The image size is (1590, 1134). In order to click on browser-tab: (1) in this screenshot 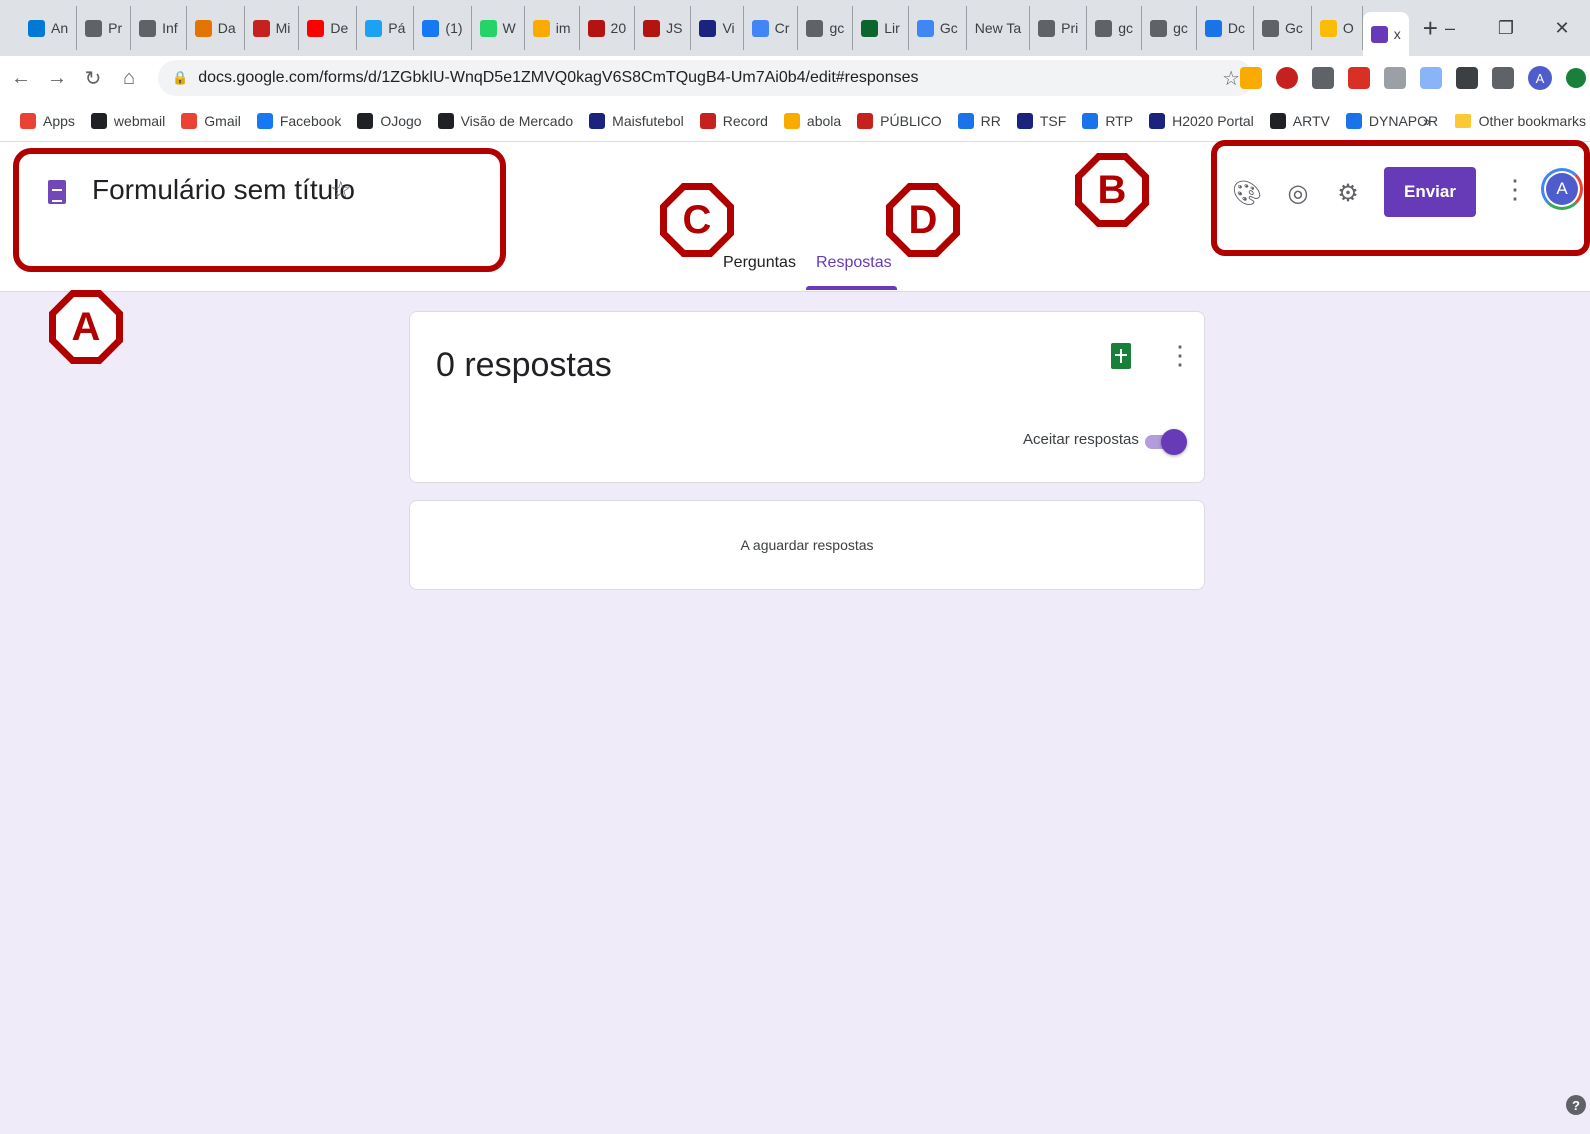, I will do `click(443, 28)`.